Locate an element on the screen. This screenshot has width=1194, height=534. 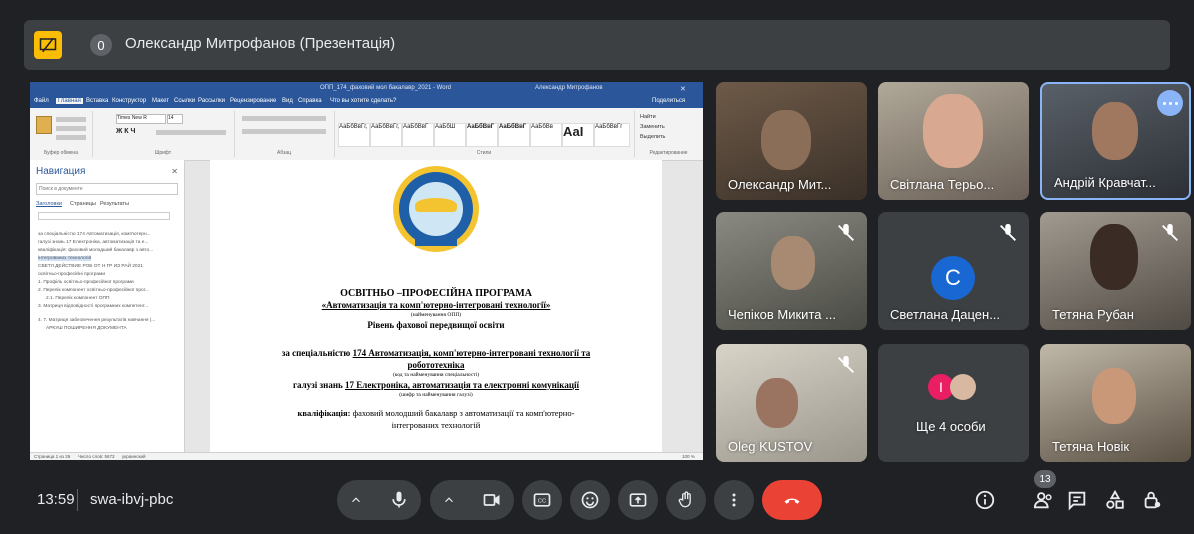
info-icon is located at coordinates (985, 500).